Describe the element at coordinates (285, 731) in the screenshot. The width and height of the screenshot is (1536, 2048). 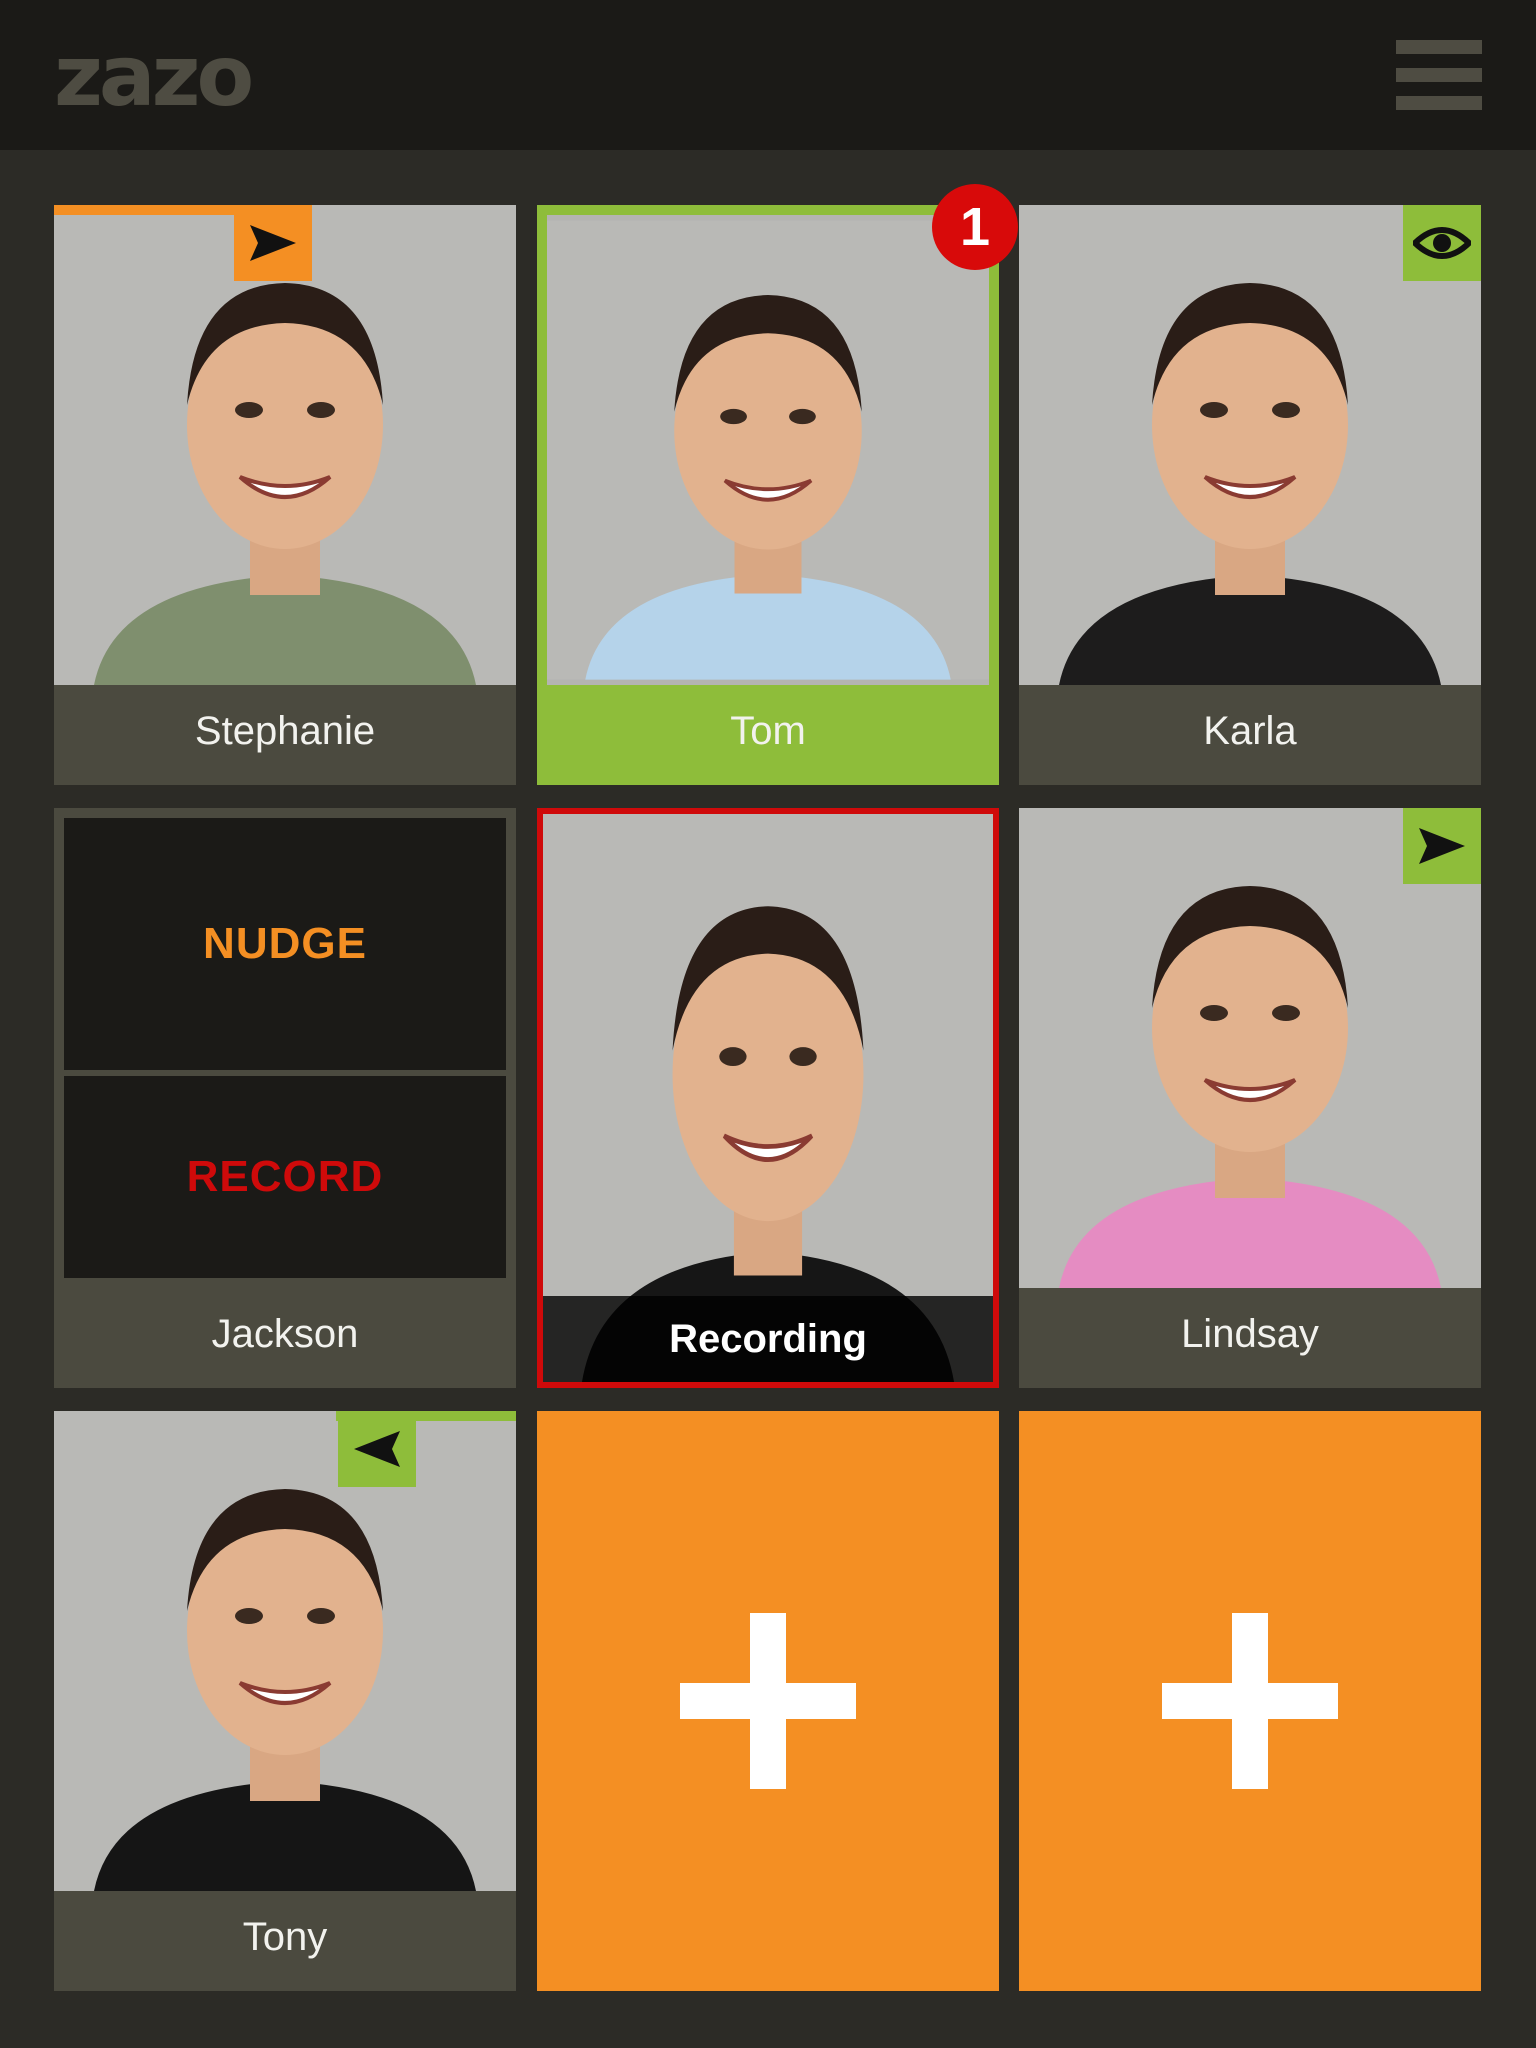
I see `friend-name: Stephanie` at that location.